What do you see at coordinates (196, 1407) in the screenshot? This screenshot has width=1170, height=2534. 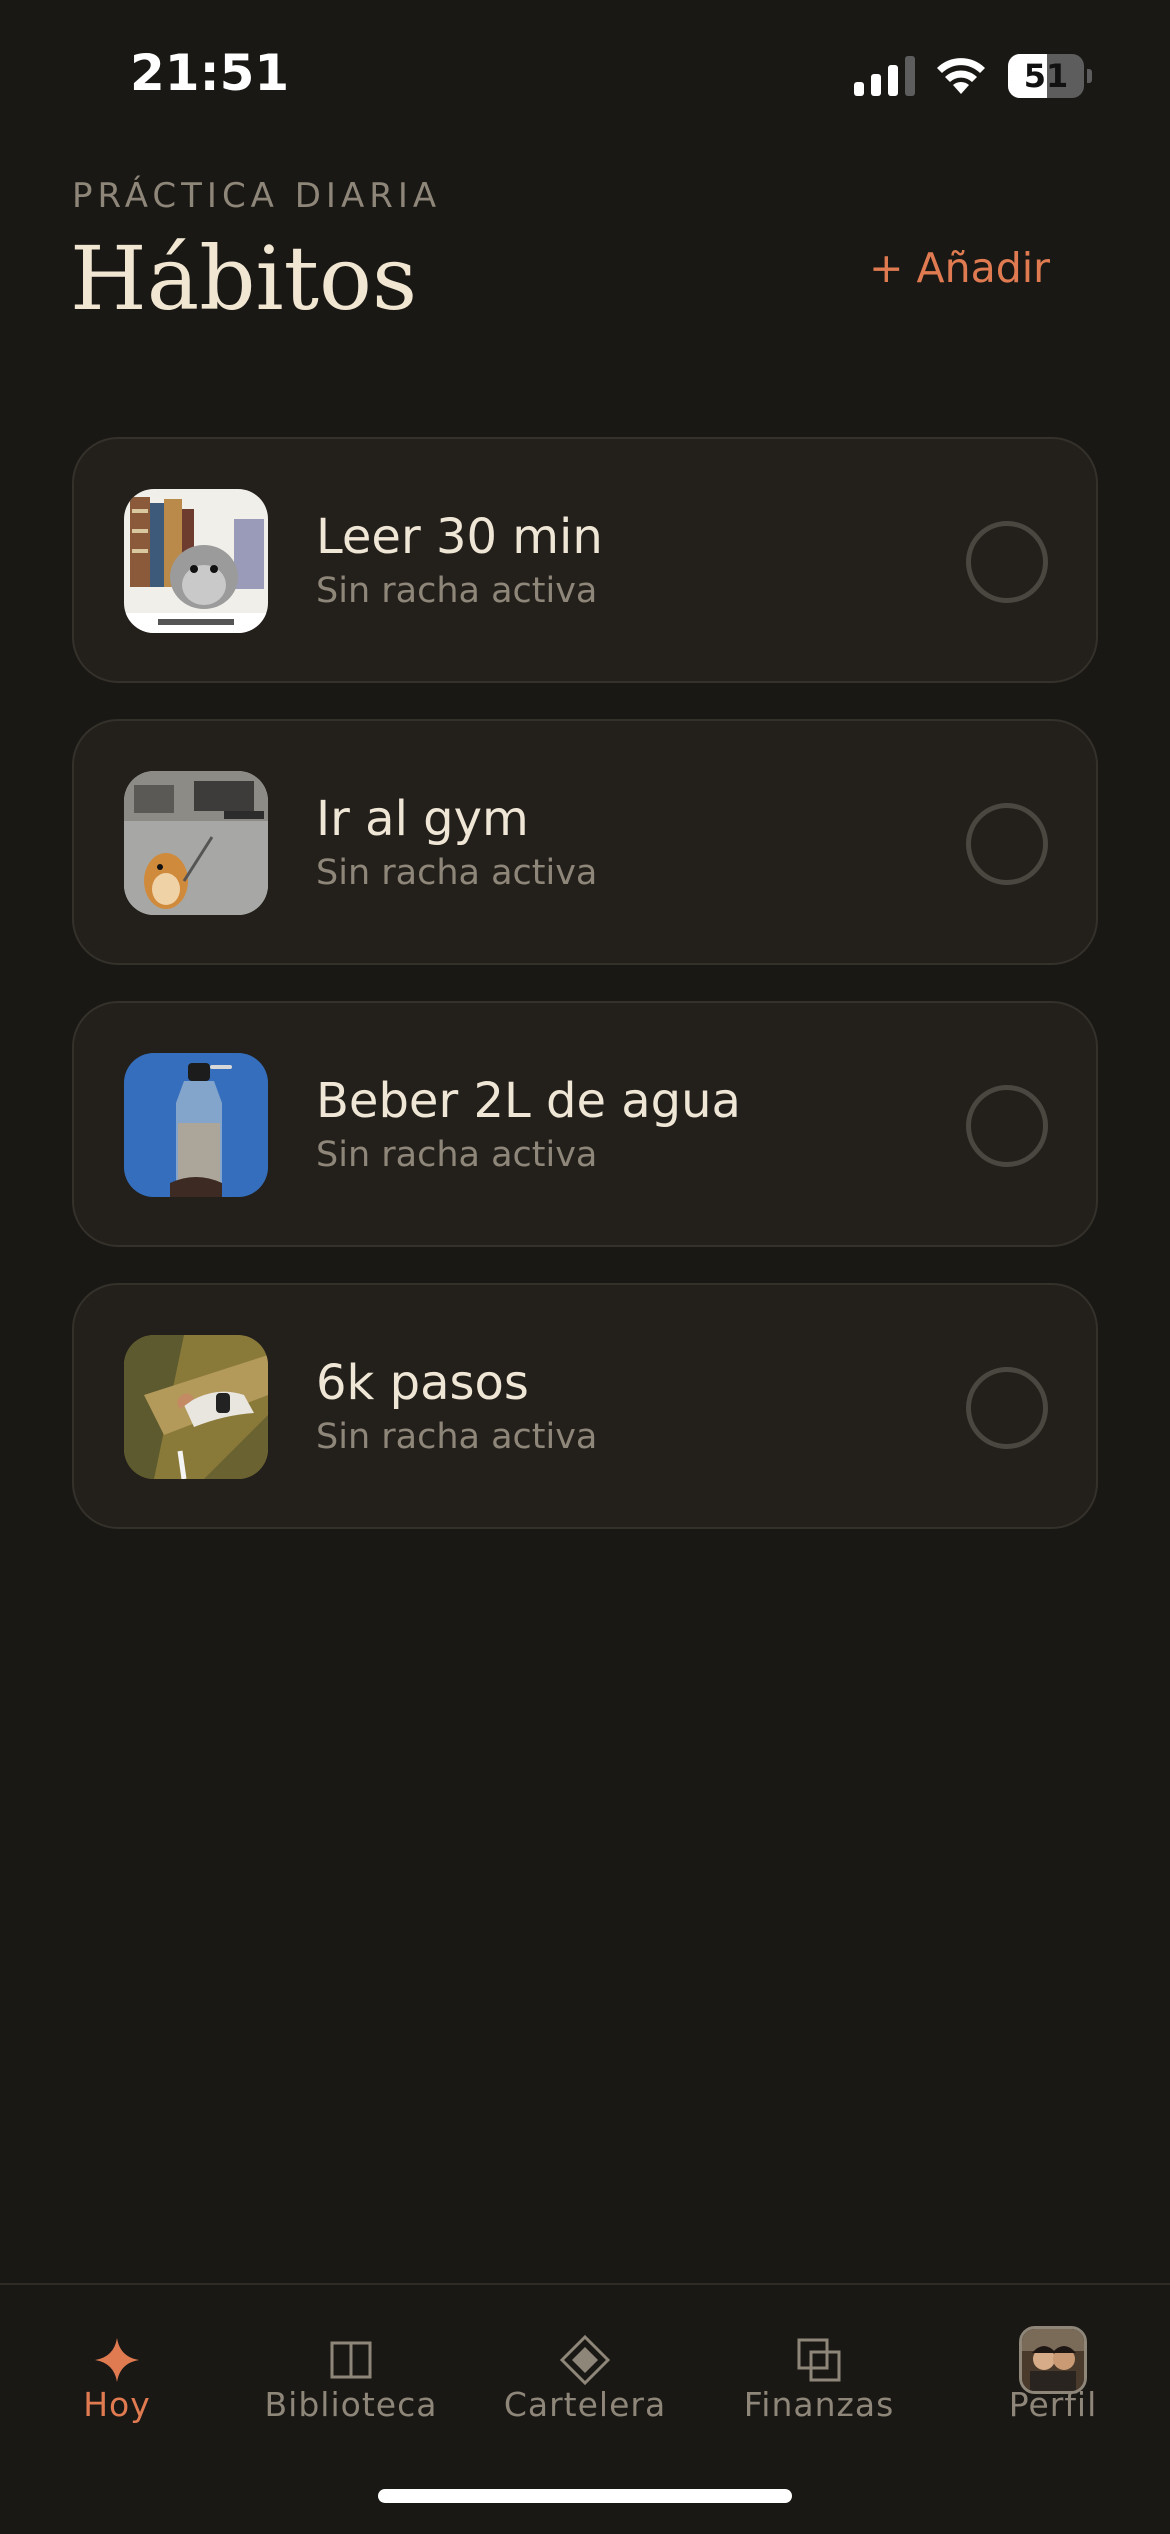 I see `walking-watch-image` at bounding box center [196, 1407].